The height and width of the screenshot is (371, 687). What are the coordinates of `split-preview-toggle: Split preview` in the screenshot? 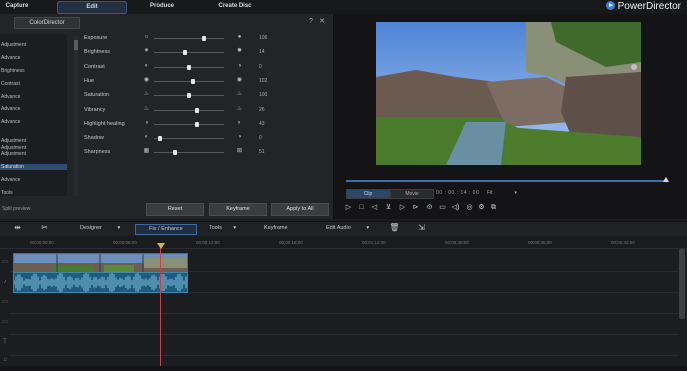 It's located at (16, 209).